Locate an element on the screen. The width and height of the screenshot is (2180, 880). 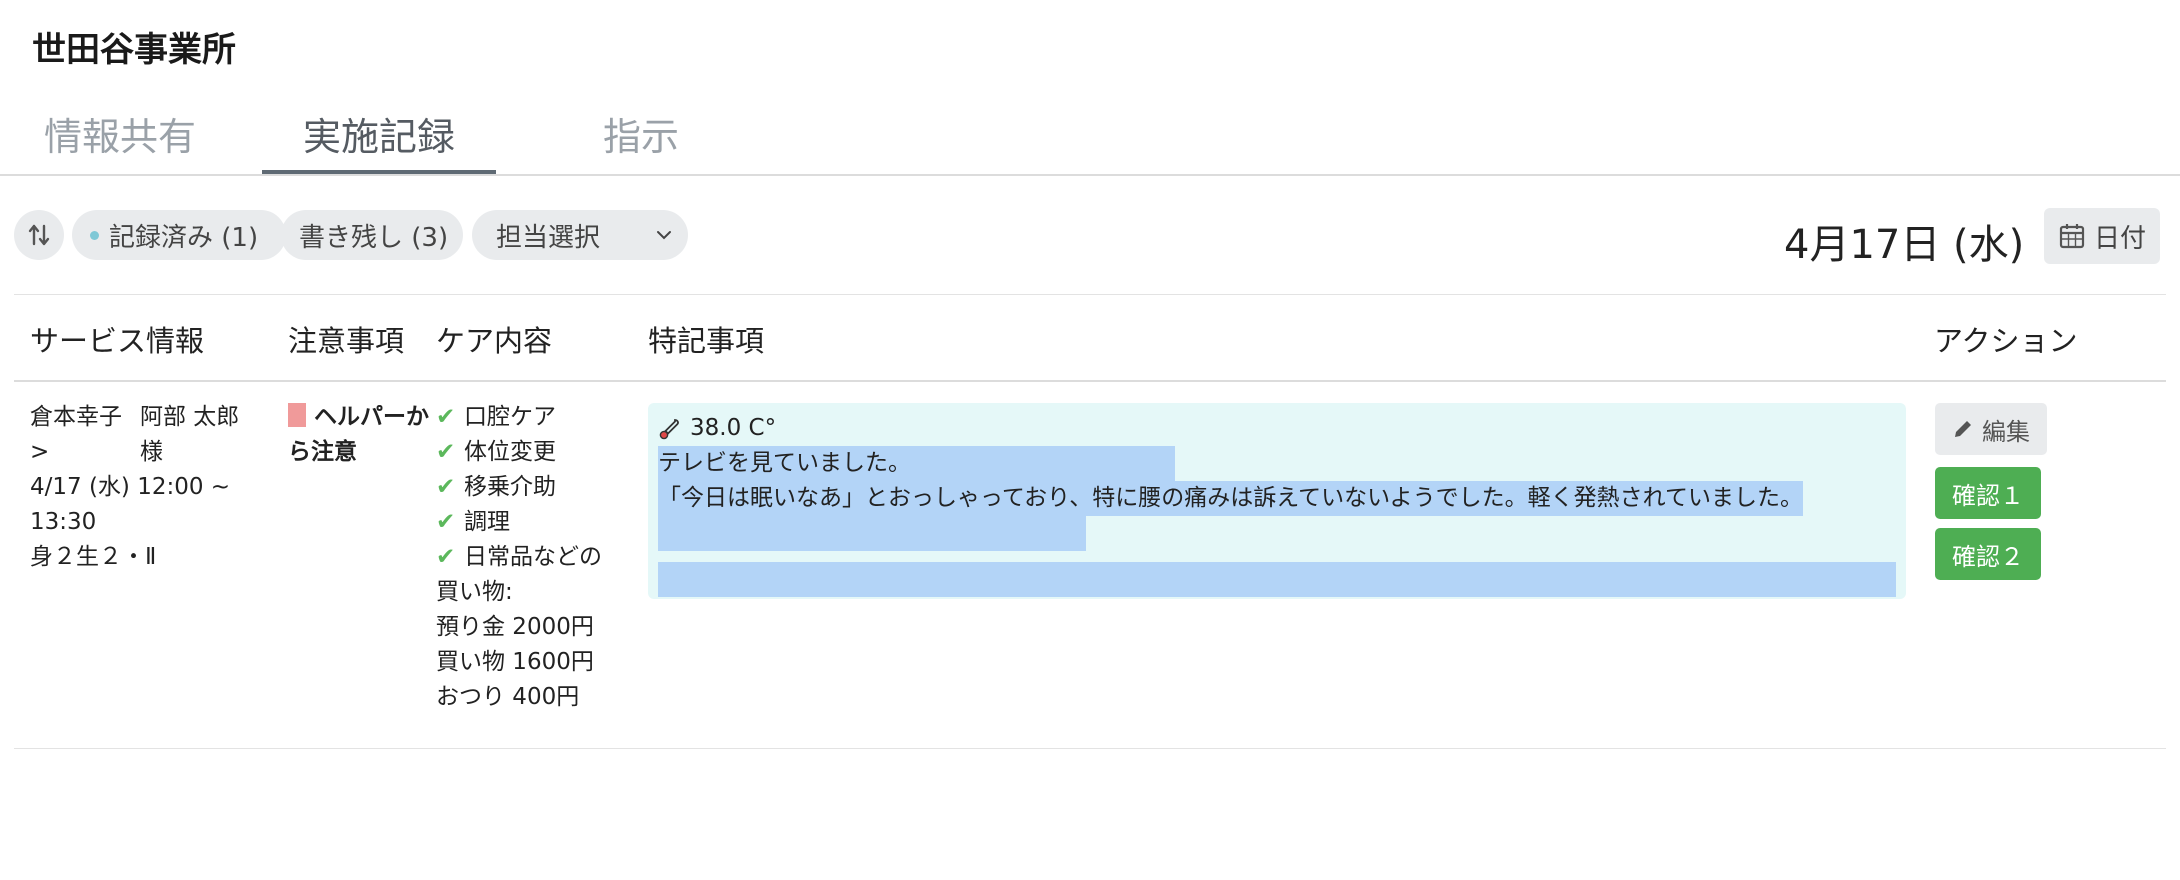
tab-info-share: 情報共有 is located at coordinates (120, 133).